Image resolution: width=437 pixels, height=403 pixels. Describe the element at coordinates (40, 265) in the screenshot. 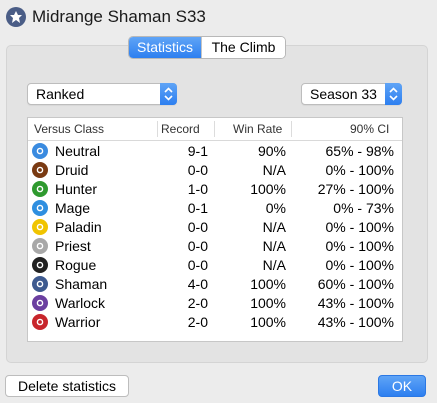

I see `rogue-icon` at that location.